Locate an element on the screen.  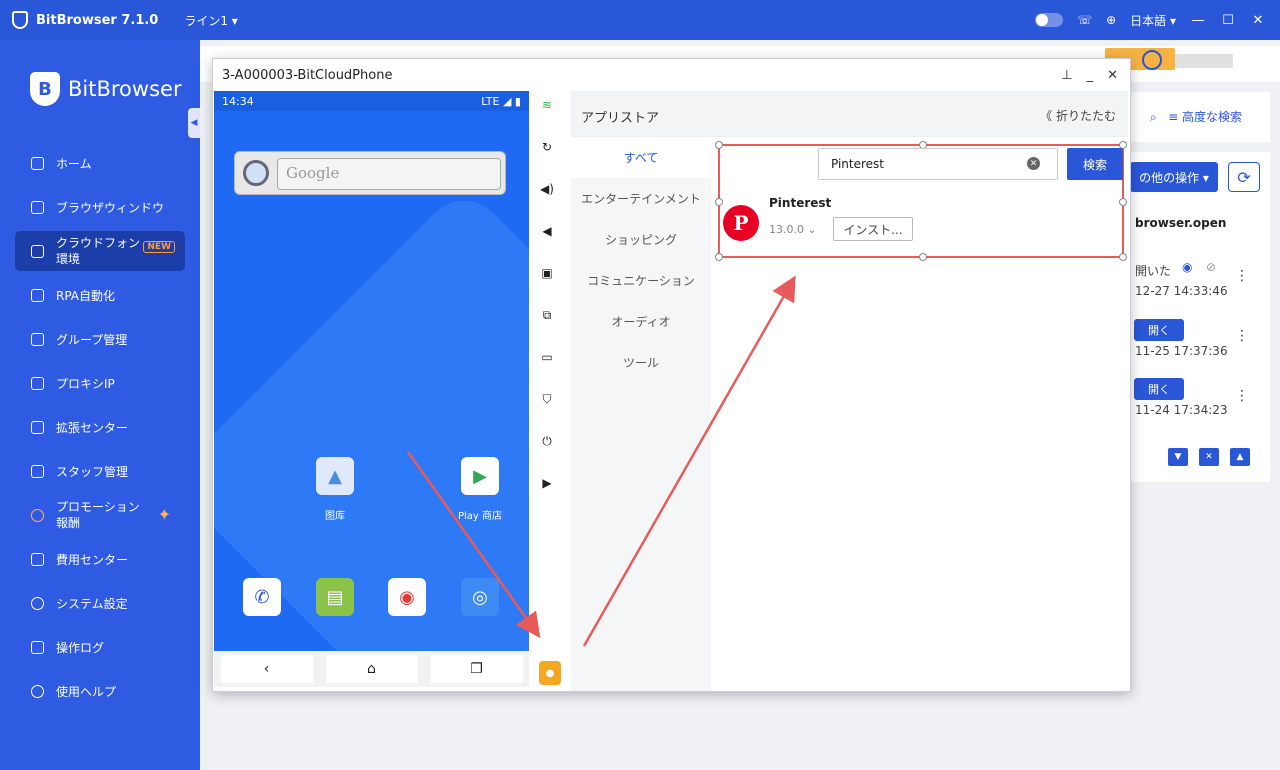
theme-toggle is located at coordinates (1049, 20).